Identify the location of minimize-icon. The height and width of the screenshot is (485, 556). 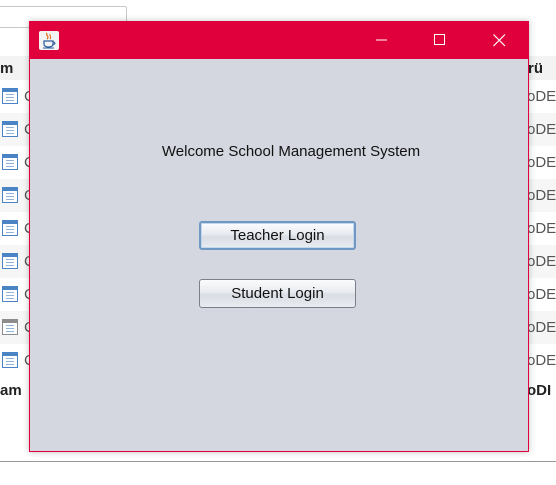
(381, 40).